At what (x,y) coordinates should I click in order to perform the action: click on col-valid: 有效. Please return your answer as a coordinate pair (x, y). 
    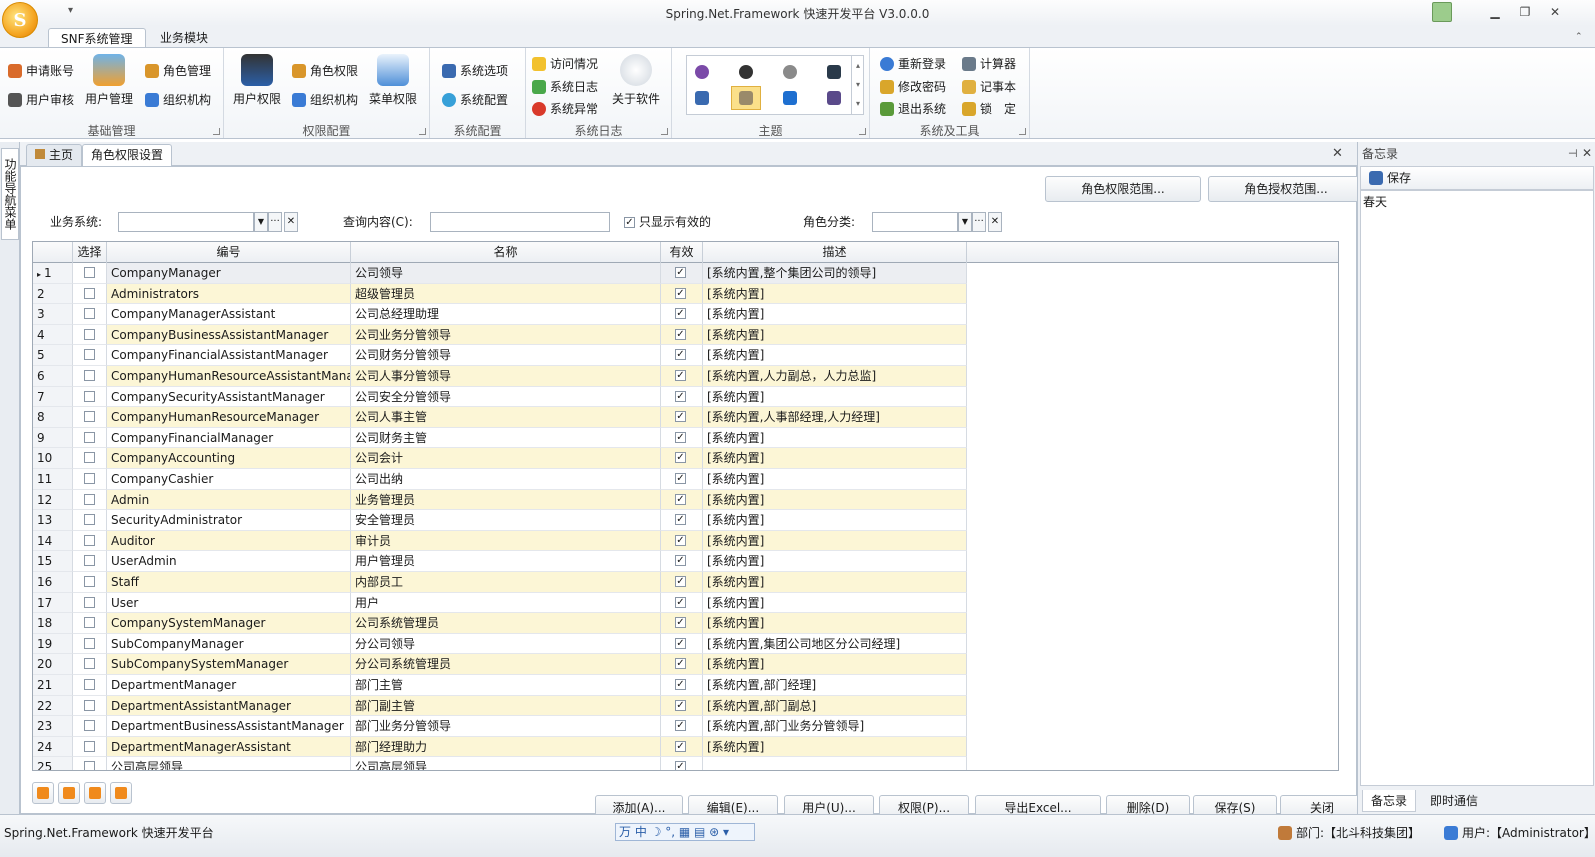
    Looking at the image, I should click on (682, 252).